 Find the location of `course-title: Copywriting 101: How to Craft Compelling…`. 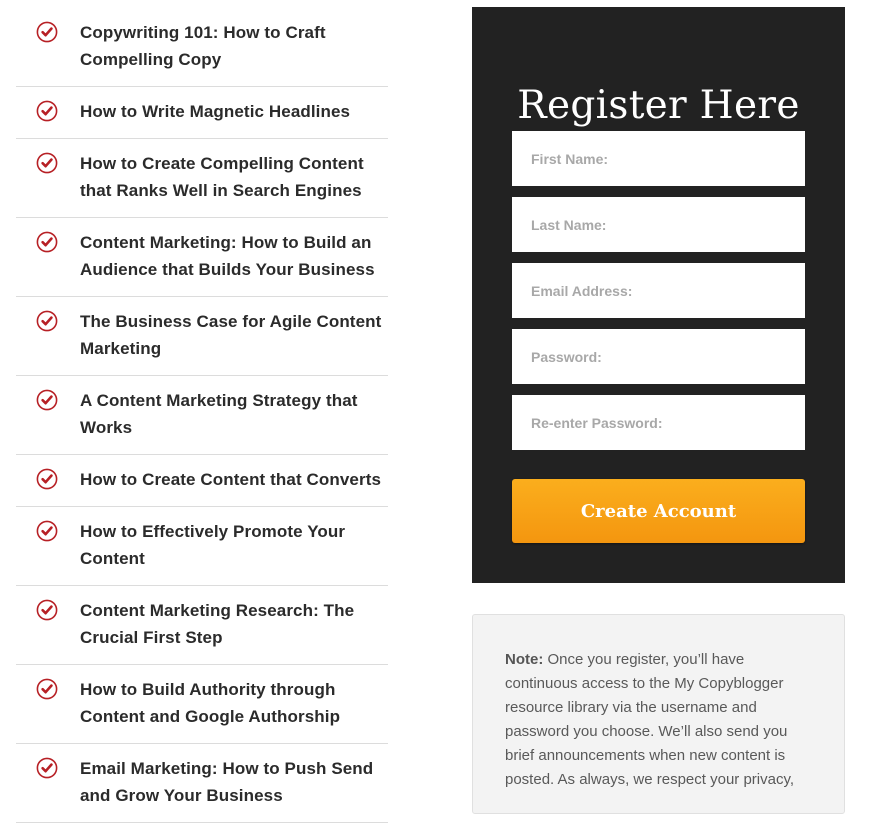

course-title: Copywriting 101: How to Craft Compelling… is located at coordinates (203, 46).